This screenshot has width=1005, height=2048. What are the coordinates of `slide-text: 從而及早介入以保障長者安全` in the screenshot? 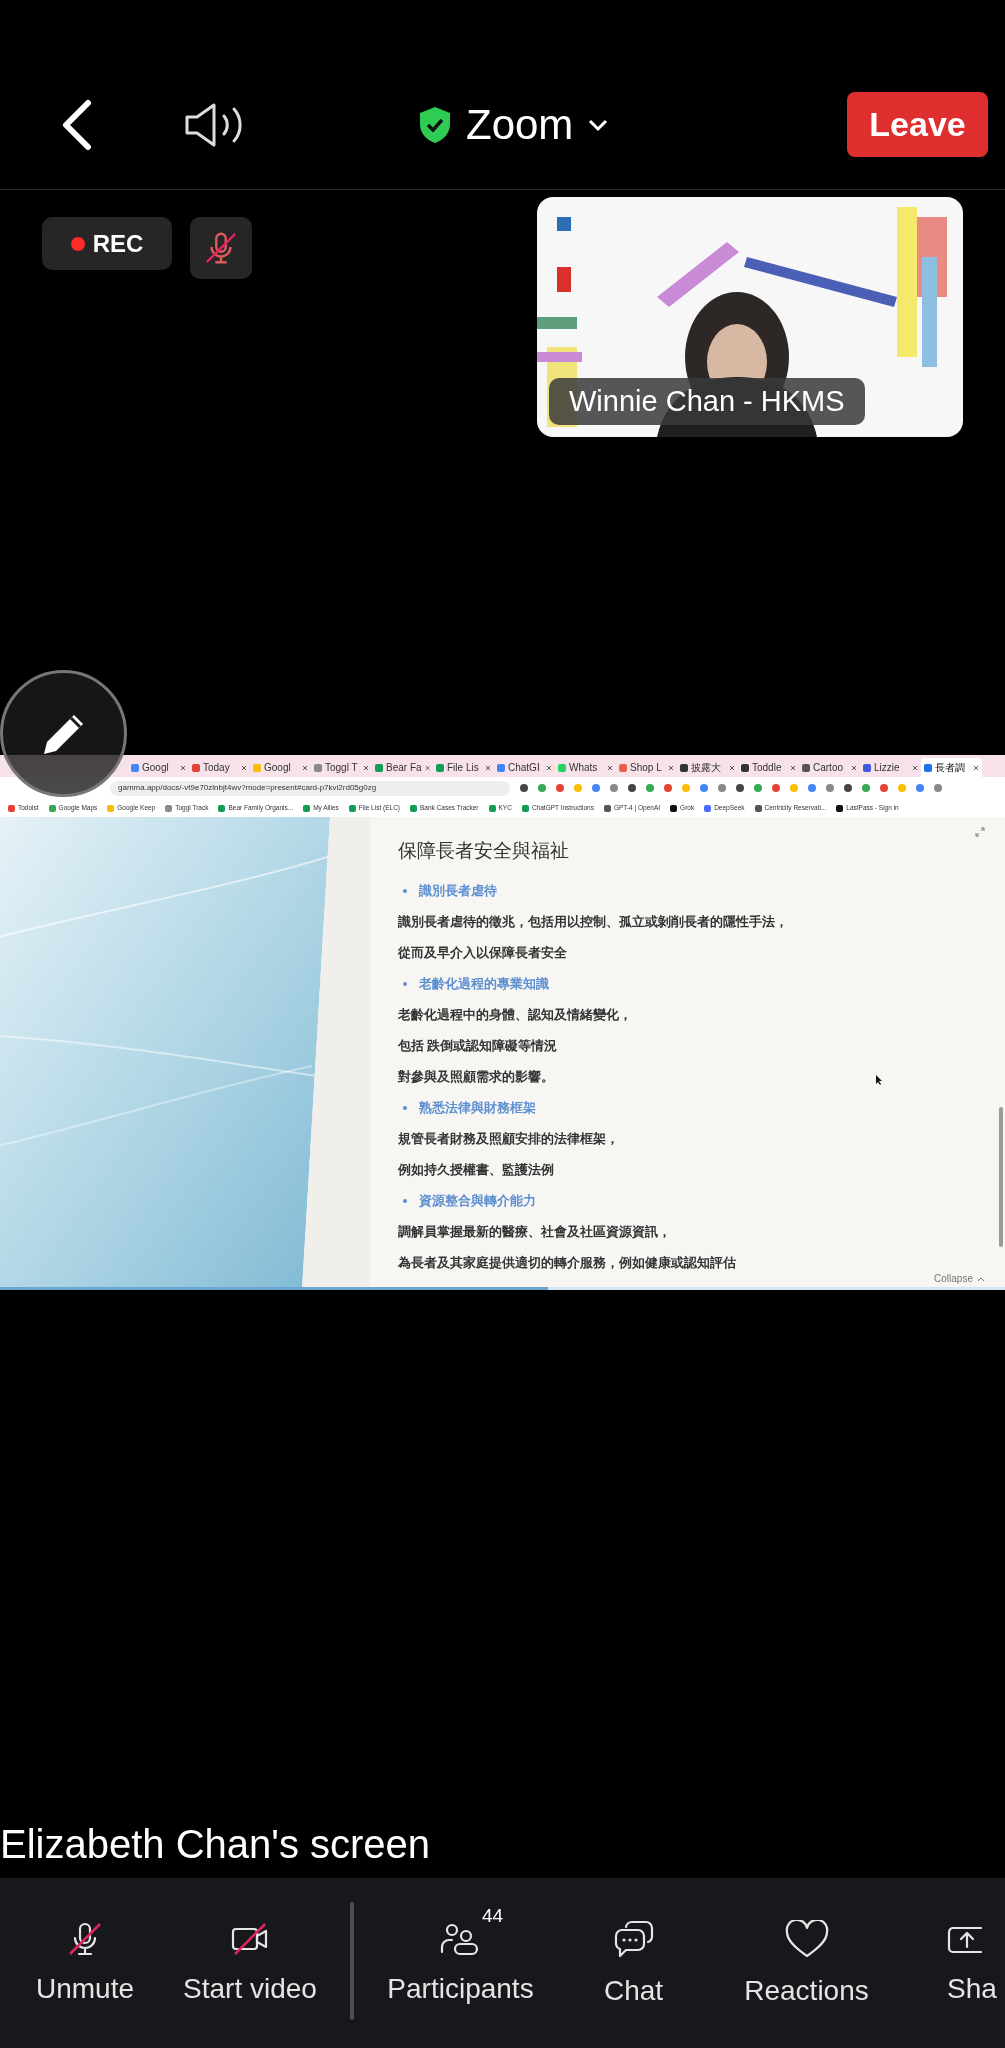 It's located at (483, 953).